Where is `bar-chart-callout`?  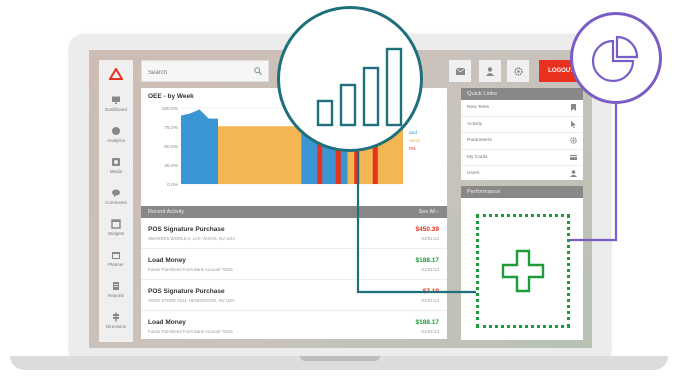 bar-chart-callout is located at coordinates (350, 79).